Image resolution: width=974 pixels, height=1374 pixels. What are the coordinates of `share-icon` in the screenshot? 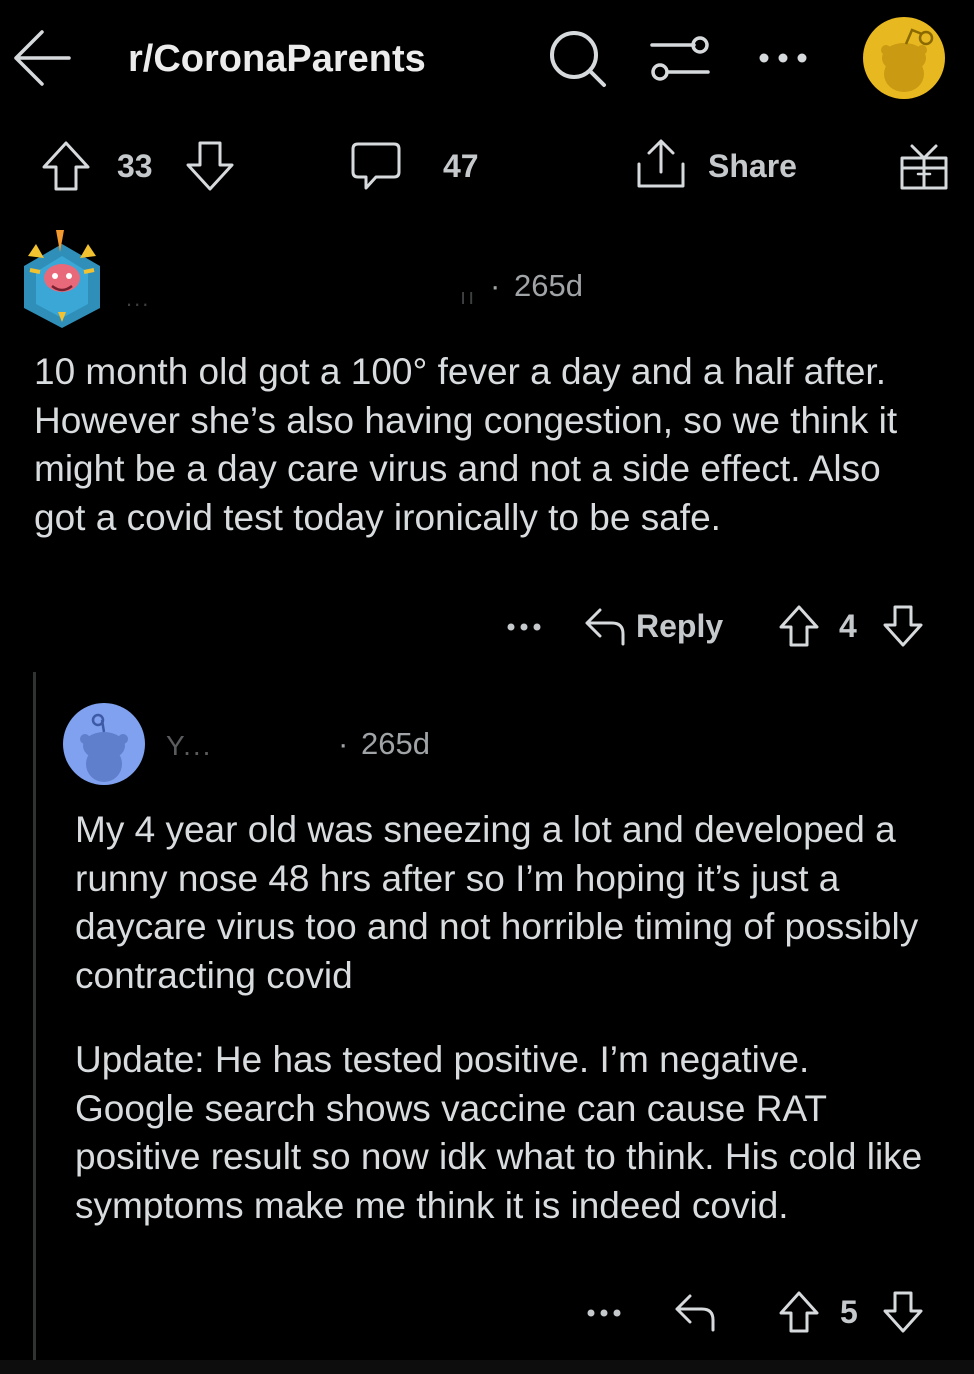 It's located at (661, 165).